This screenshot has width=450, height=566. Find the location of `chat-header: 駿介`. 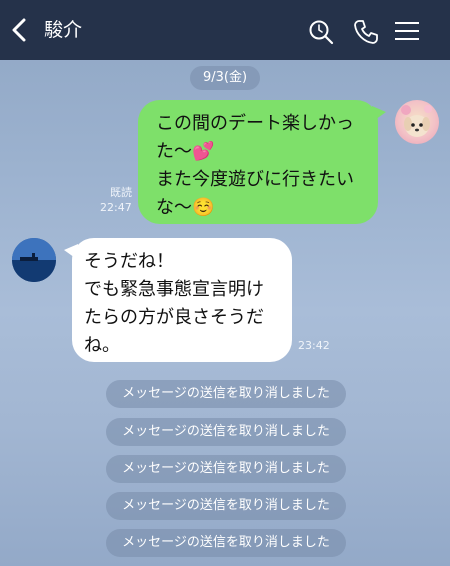

chat-header: 駿介 is located at coordinates (225, 30).